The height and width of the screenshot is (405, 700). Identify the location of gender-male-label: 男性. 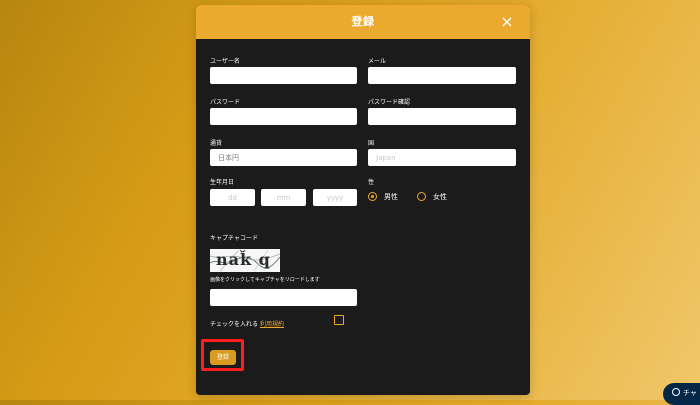
(391, 197).